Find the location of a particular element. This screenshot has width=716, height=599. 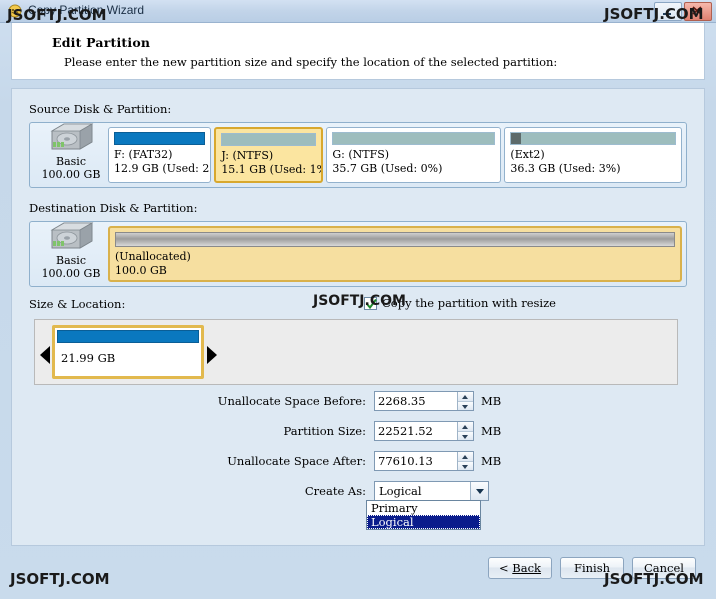

partition-ext2: (Ext2) 36.3 GB (Used: 3%) is located at coordinates (593, 155).